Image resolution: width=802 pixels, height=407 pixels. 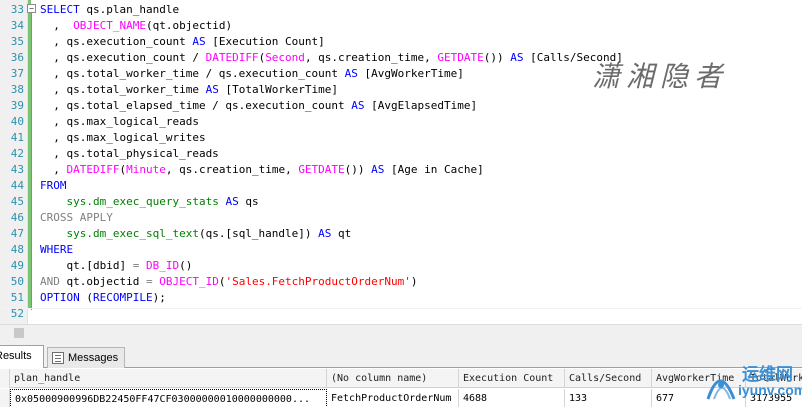 I want to click on outline-guide, so click(x=31, y=160).